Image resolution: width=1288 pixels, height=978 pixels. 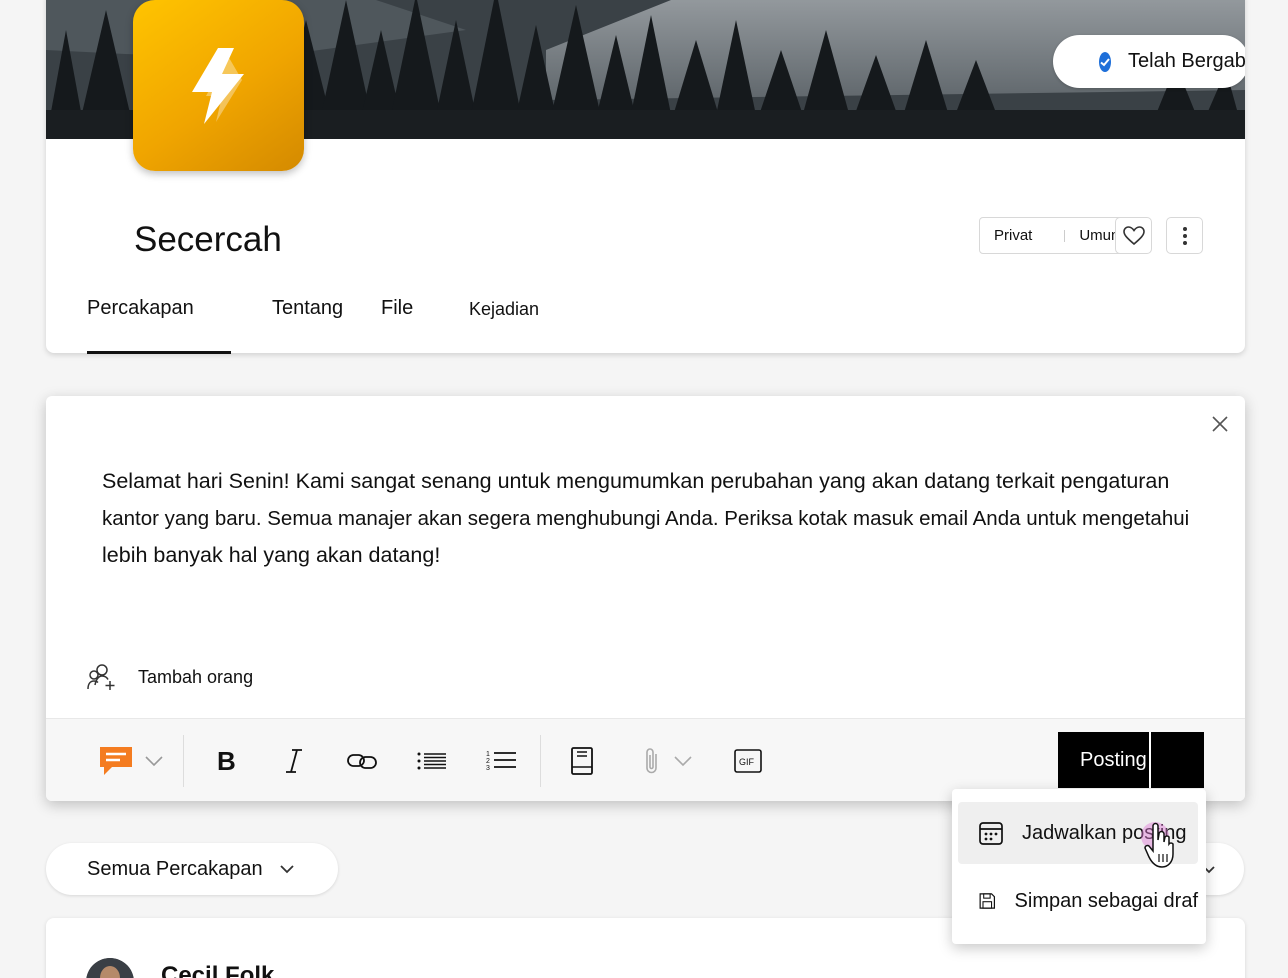 I want to click on post-split-divider, so click(x=1150, y=760).